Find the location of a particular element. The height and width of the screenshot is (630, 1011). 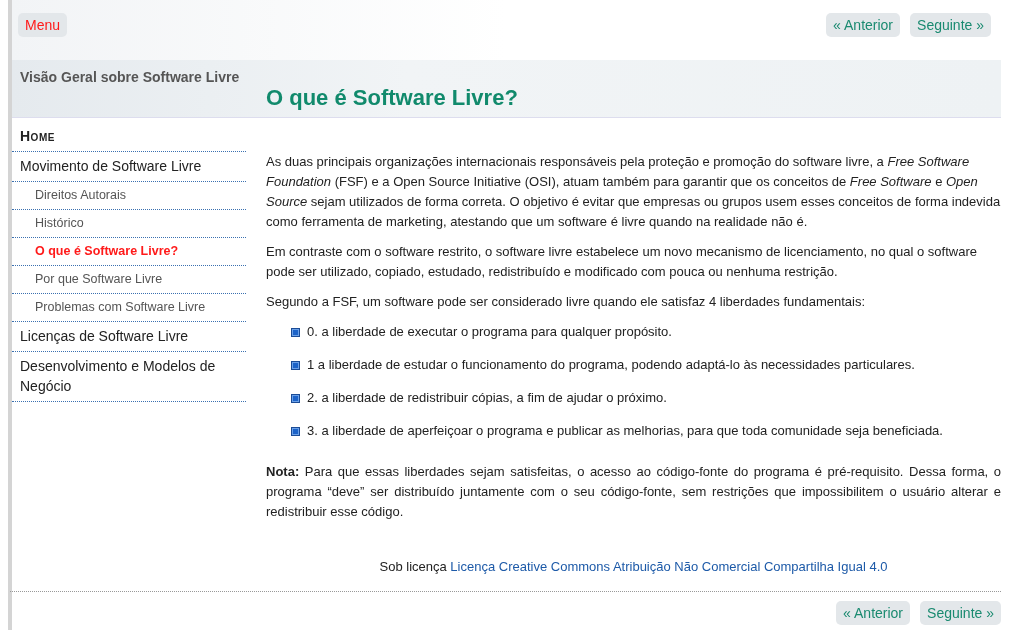

sidebar-link: Home is located at coordinates (129, 137).